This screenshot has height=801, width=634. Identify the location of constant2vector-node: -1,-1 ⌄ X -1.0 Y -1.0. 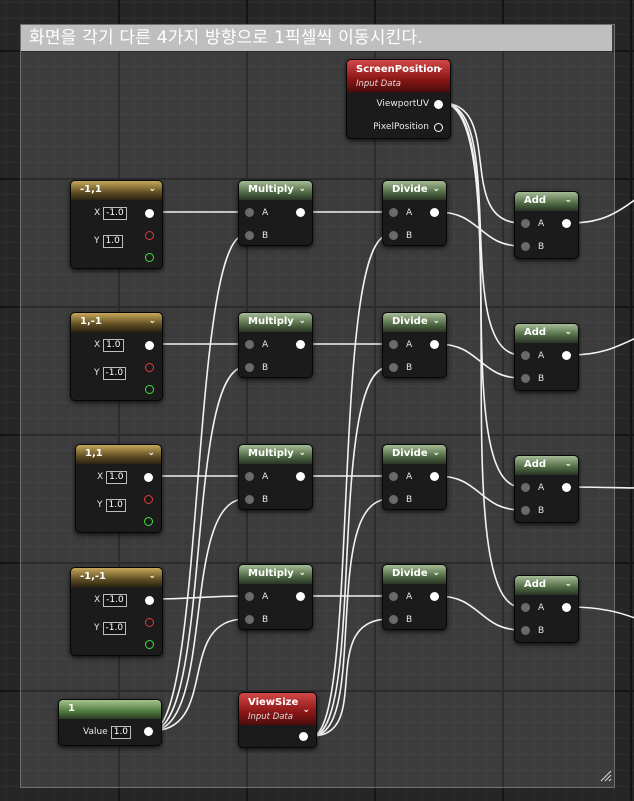
(116, 611).